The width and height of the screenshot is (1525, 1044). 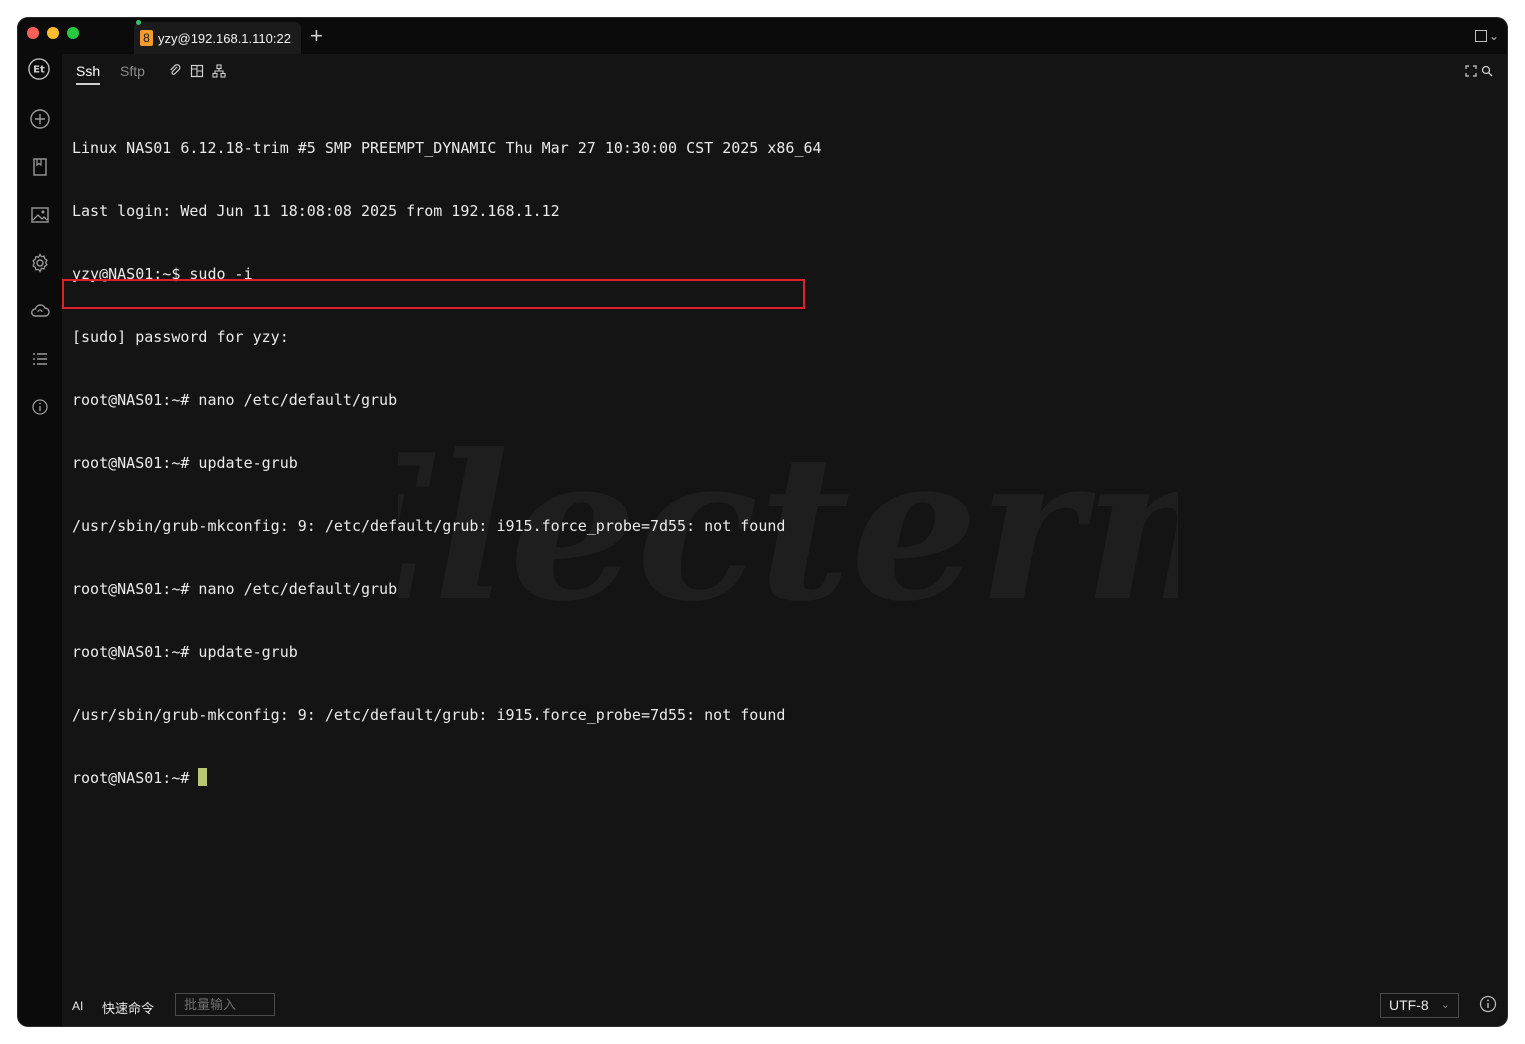 What do you see at coordinates (784, 71) in the screenshot?
I see `session-subtabs: Ssh Sftp` at bounding box center [784, 71].